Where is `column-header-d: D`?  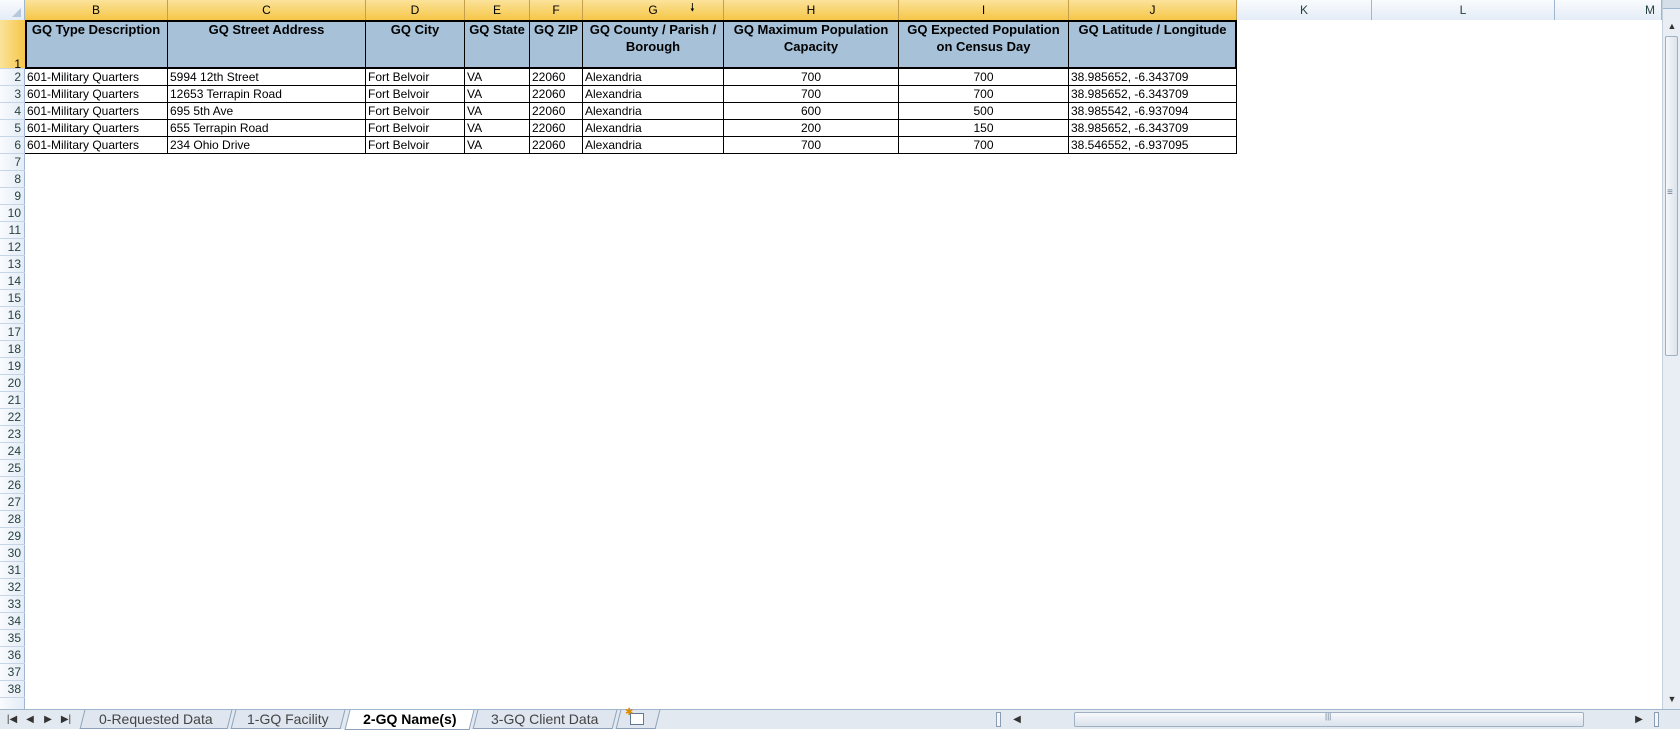 column-header-d: D is located at coordinates (415, 10).